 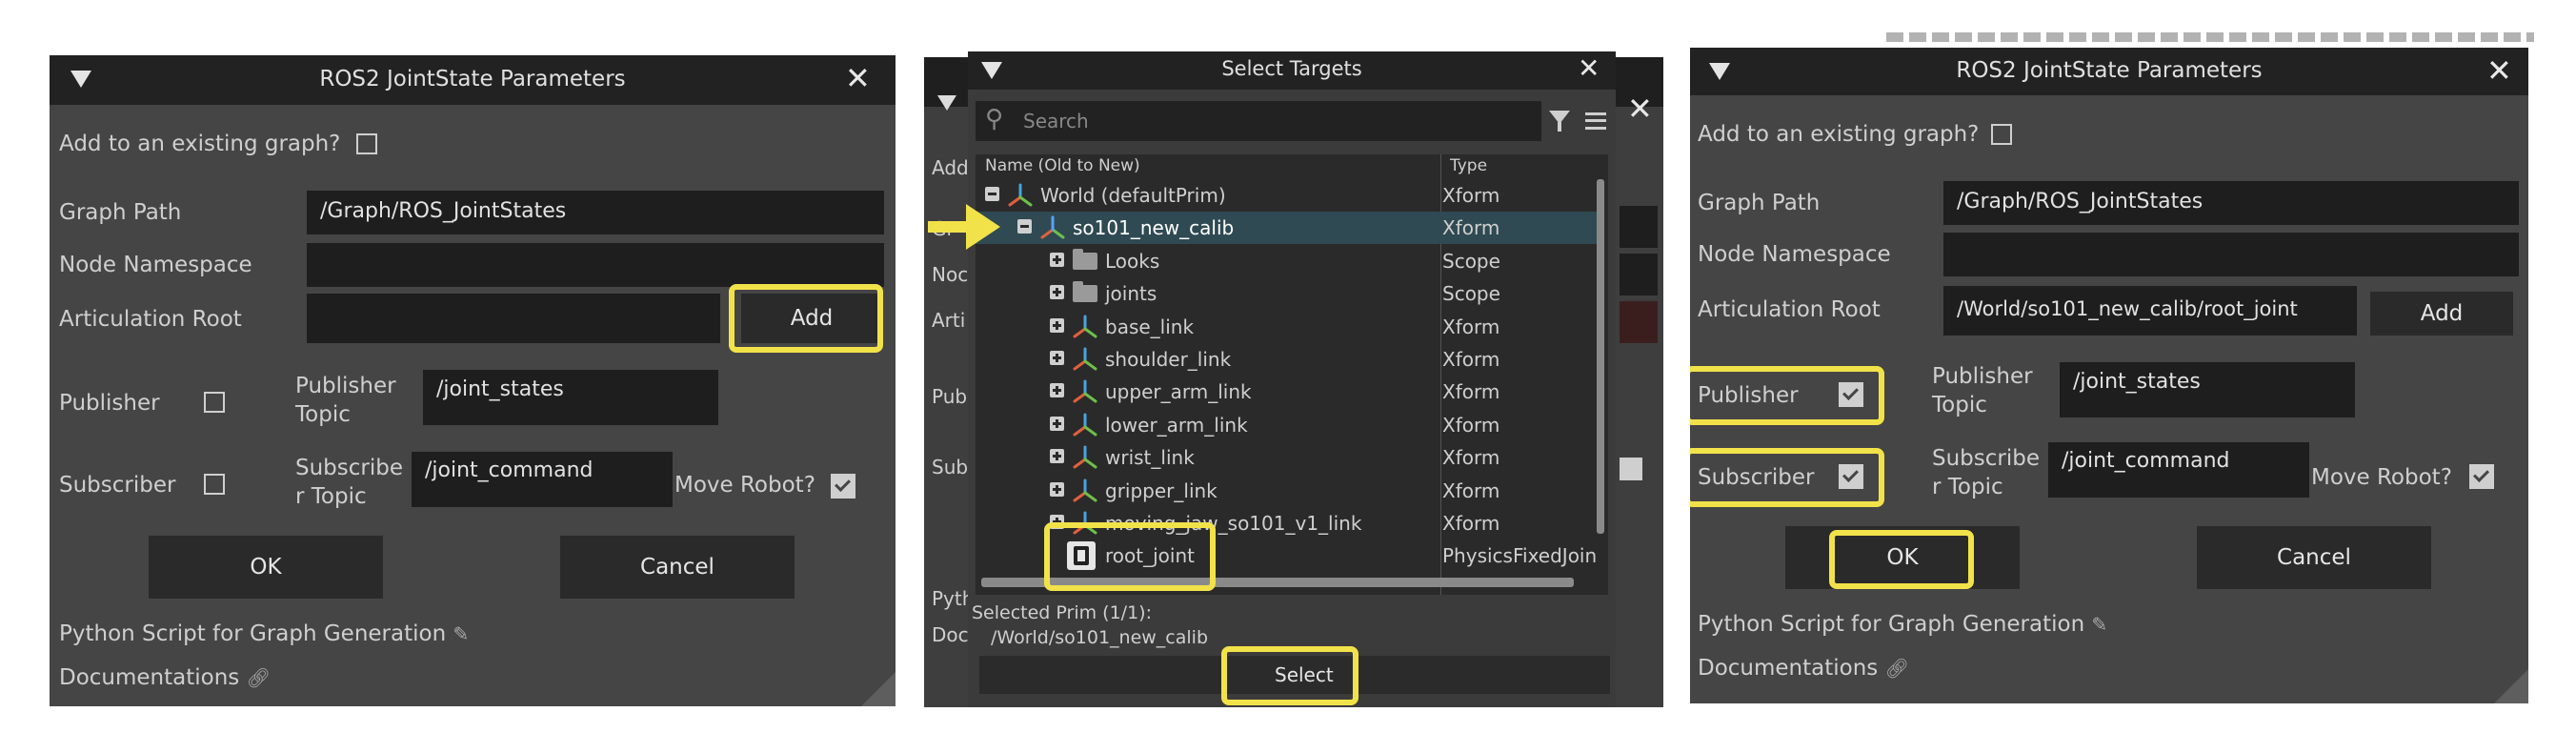 What do you see at coordinates (1471, 294) in the screenshot?
I see `tree-row-type: Scope` at bounding box center [1471, 294].